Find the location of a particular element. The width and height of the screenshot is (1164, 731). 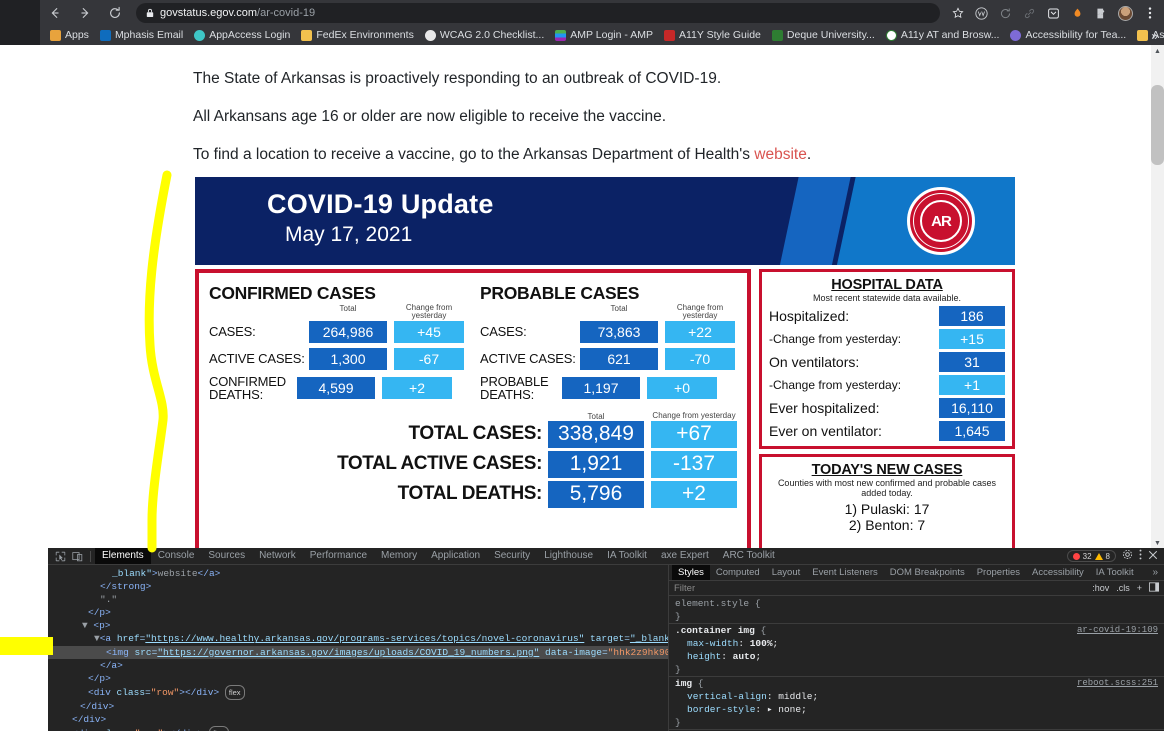

new-style-rule-button: + is located at coordinates (1139, 588).